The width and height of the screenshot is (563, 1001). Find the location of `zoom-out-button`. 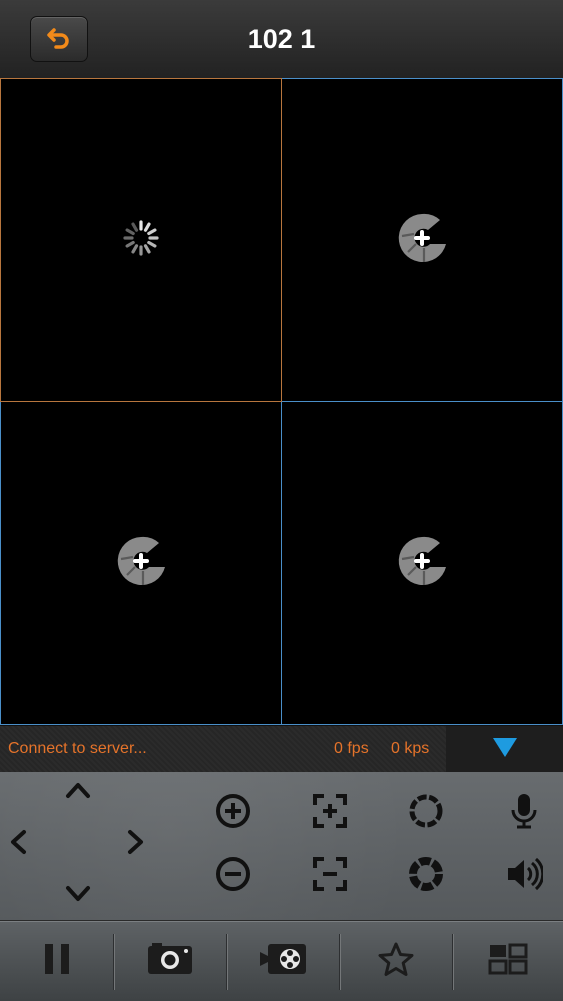

zoom-out-button is located at coordinates (233, 876).